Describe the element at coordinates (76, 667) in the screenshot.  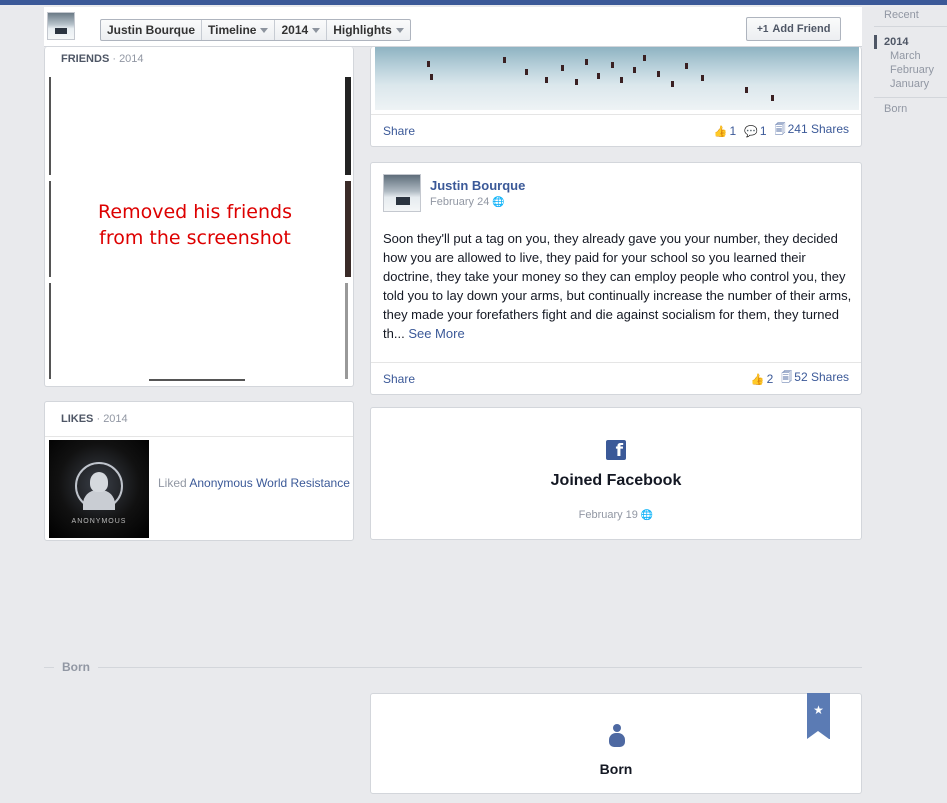
I see `born-section-label: Born` at that location.